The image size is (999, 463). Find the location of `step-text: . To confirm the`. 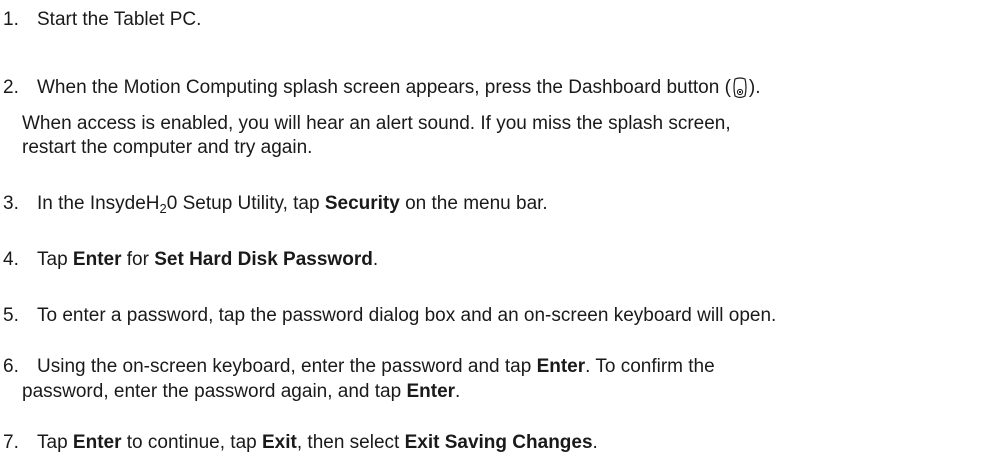

step-text: . To confirm the is located at coordinates (650, 366).